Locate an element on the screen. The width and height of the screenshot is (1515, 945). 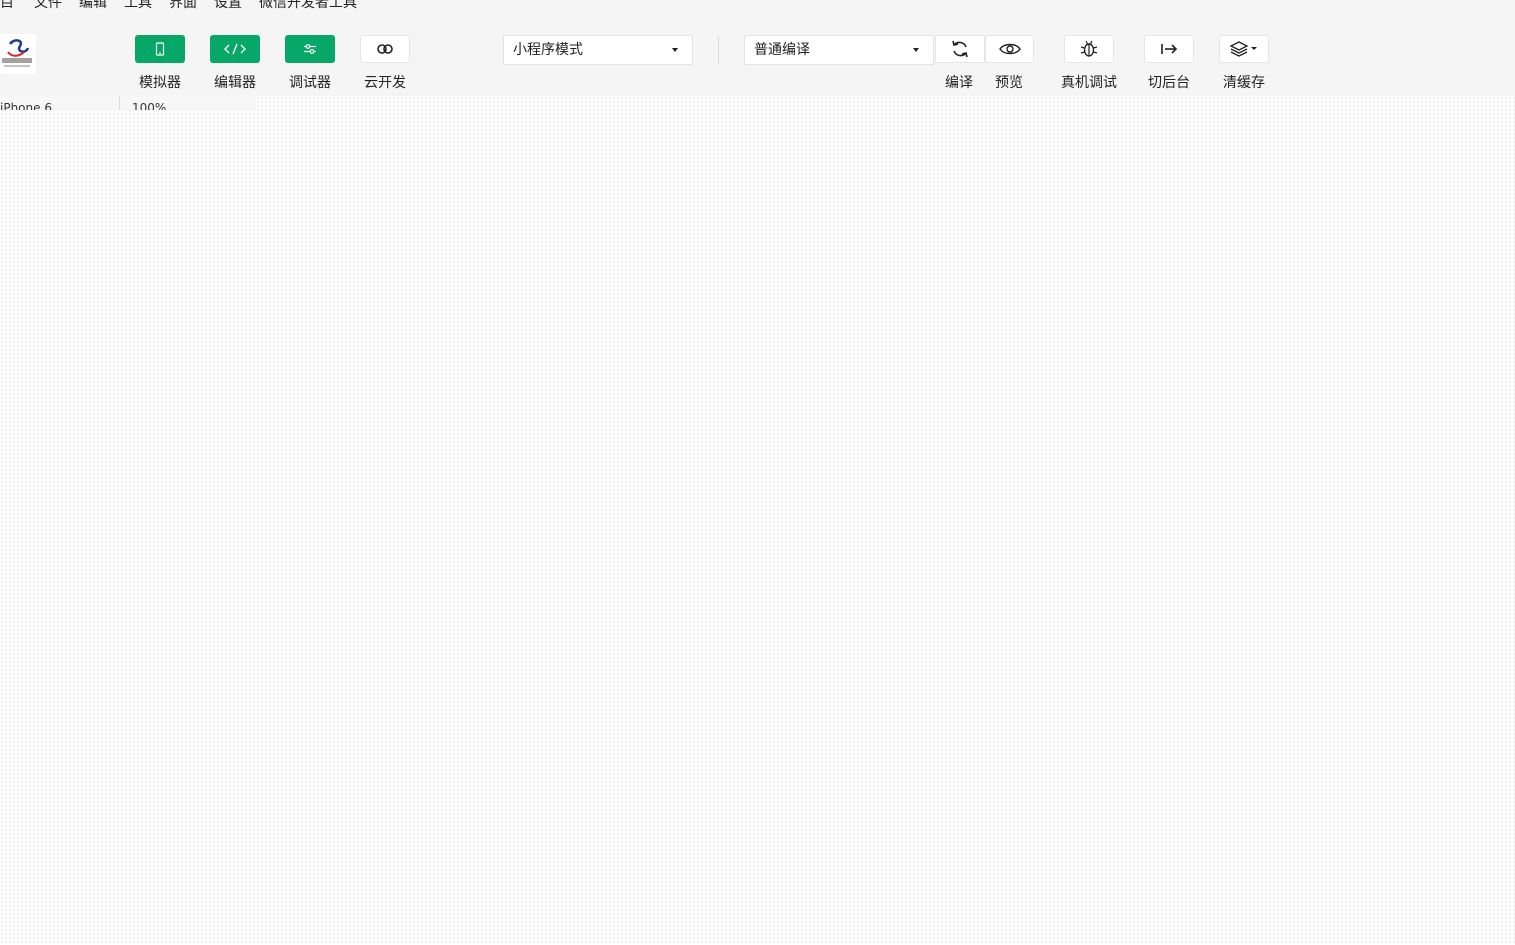
simulator-header: iPhone 6 100% is located at coordinates (128, 103).